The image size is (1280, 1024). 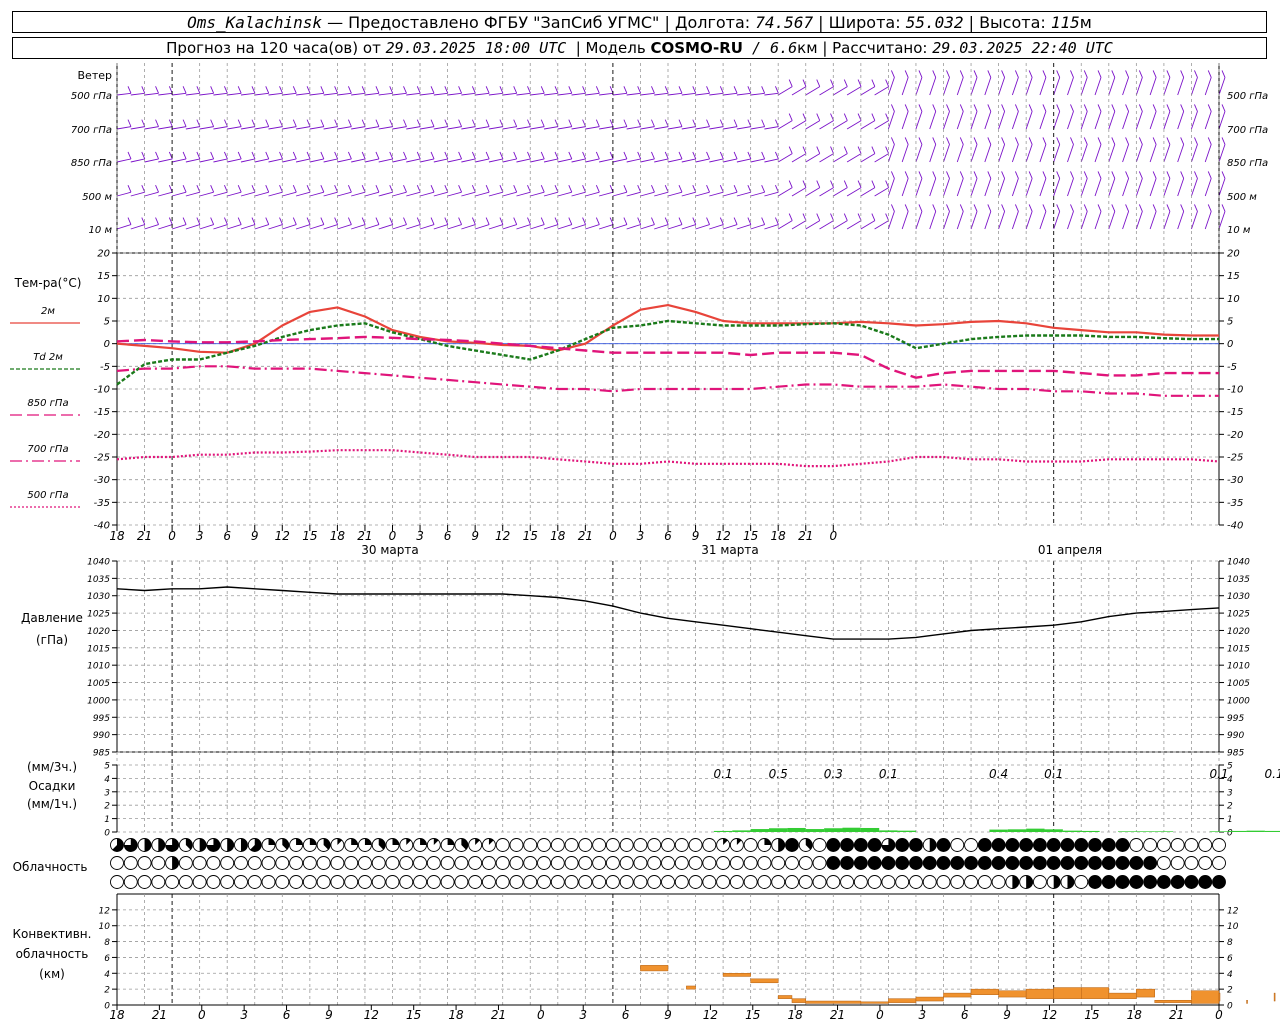 I want to click on temperature-tick-label-right: -35, so click(x=1235, y=503).